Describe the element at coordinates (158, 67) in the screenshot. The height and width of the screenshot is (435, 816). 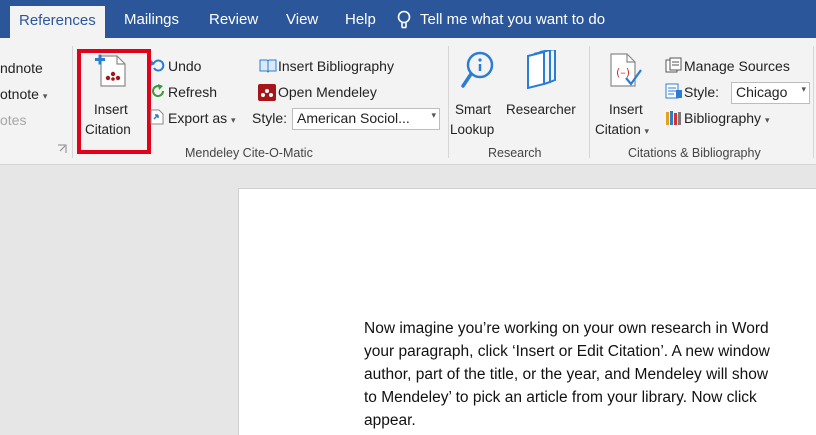
I see `undo-icon` at that location.